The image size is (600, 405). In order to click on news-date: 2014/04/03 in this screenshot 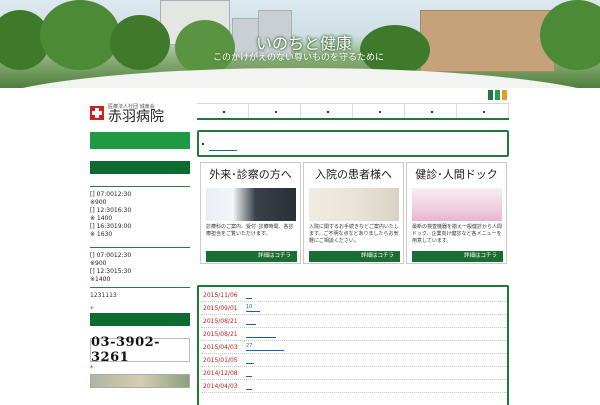, I will do `click(220, 386)`.